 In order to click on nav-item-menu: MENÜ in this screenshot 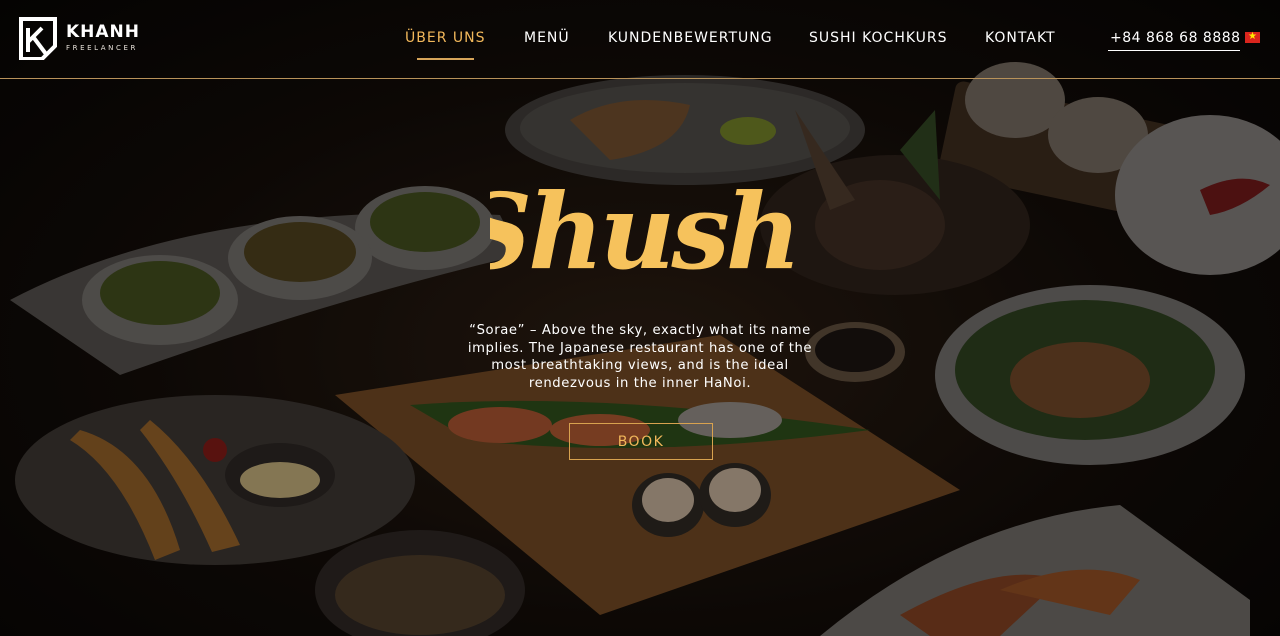, I will do `click(547, 38)`.